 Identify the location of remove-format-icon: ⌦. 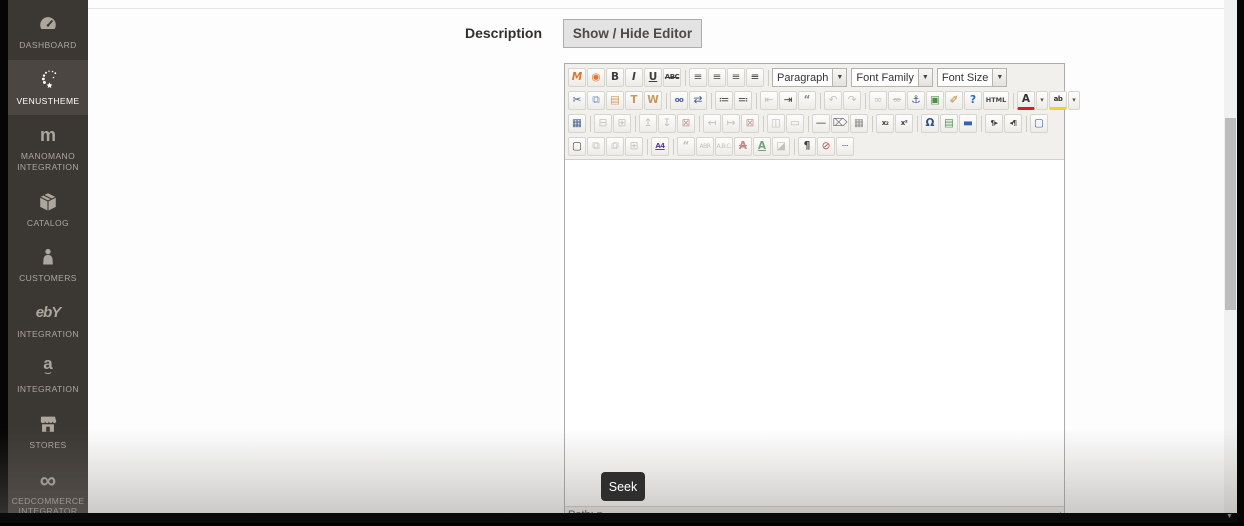
(840, 123).